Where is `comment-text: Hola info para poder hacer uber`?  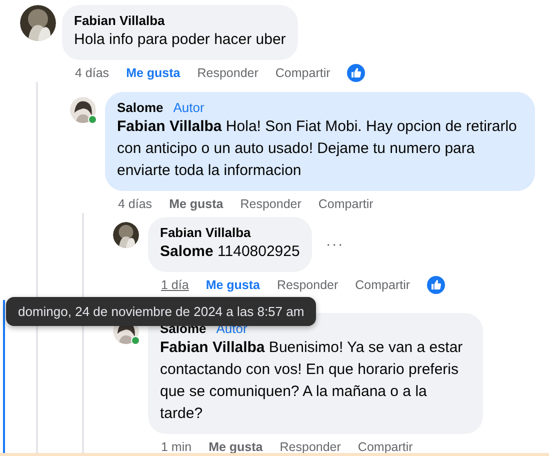 comment-text: Hola info para poder hacer uber is located at coordinates (180, 40).